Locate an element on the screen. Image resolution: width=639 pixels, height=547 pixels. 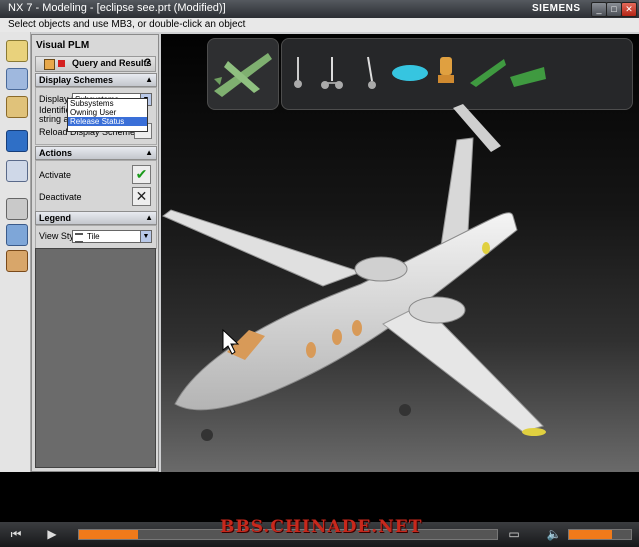
skip-back-icon: ⏮ is located at coordinates (16, 534).